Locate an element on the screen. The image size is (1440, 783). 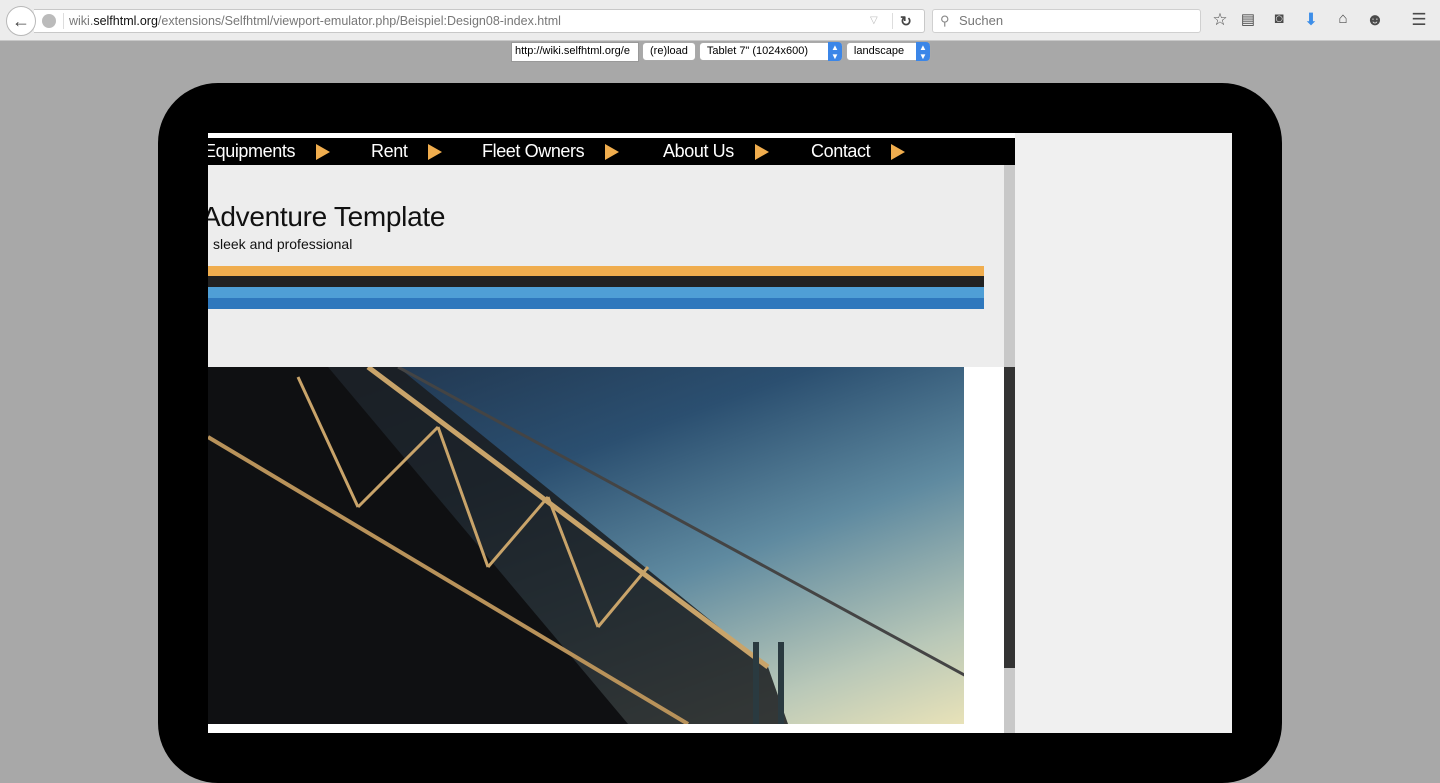
device-select-value: Tablet 7" (1024x600) is located at coordinates (757, 51).